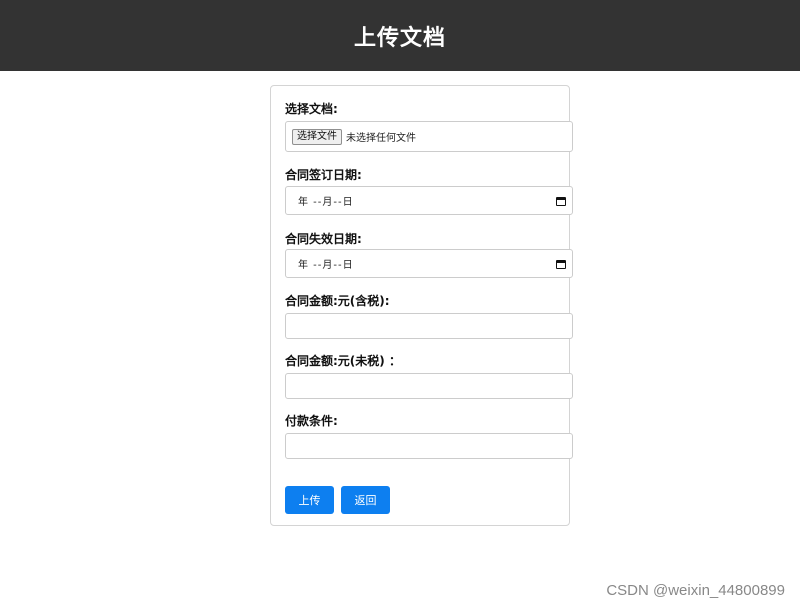 The width and height of the screenshot is (800, 607). I want to click on expire-date-input: 年 --月--日, so click(429, 263).